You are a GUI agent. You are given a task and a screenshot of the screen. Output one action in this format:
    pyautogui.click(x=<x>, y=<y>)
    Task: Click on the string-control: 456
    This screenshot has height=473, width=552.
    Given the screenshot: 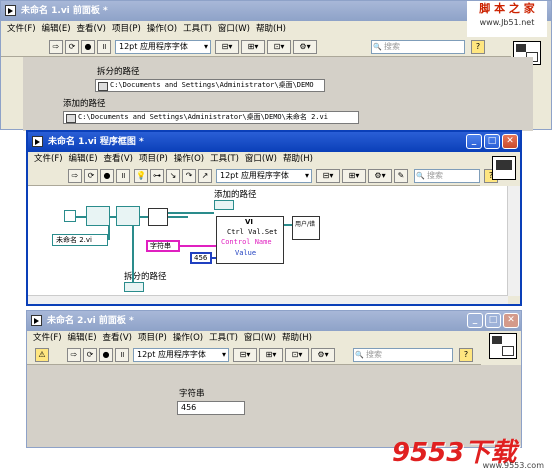 What is the action you would take?
    pyautogui.click(x=211, y=408)
    